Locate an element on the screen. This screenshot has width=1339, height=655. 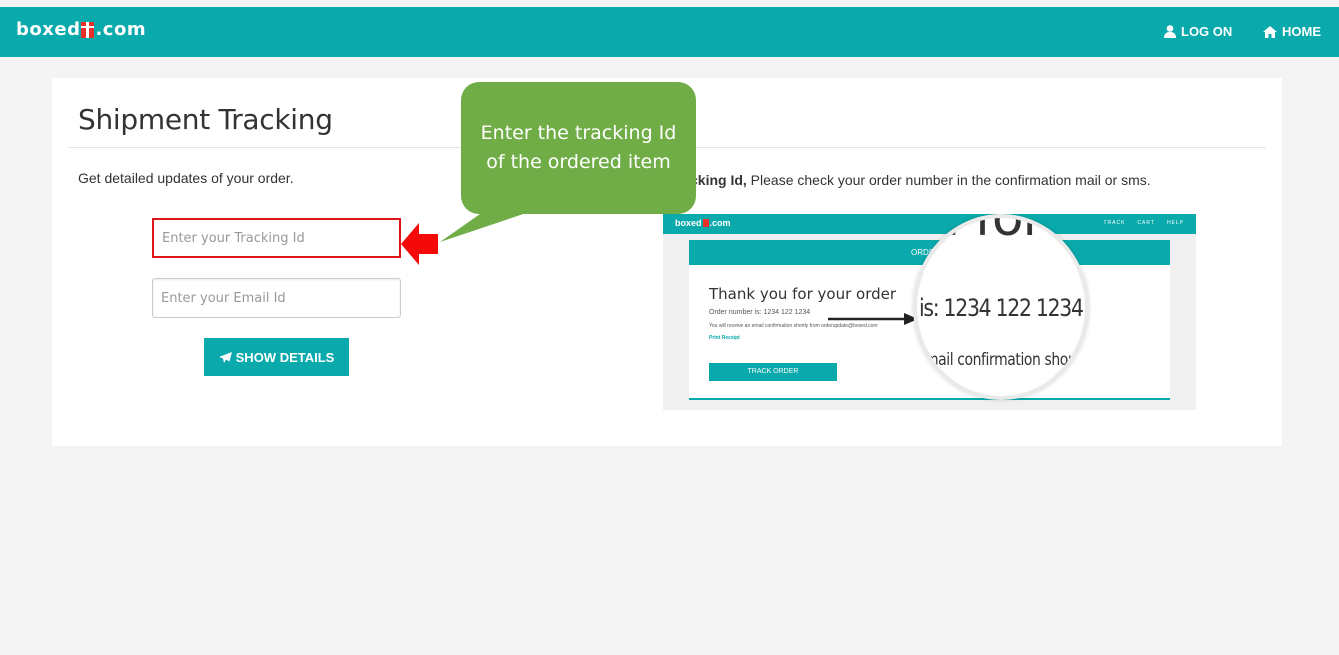
preview-nav-track: TRACK is located at coordinates (1114, 223).